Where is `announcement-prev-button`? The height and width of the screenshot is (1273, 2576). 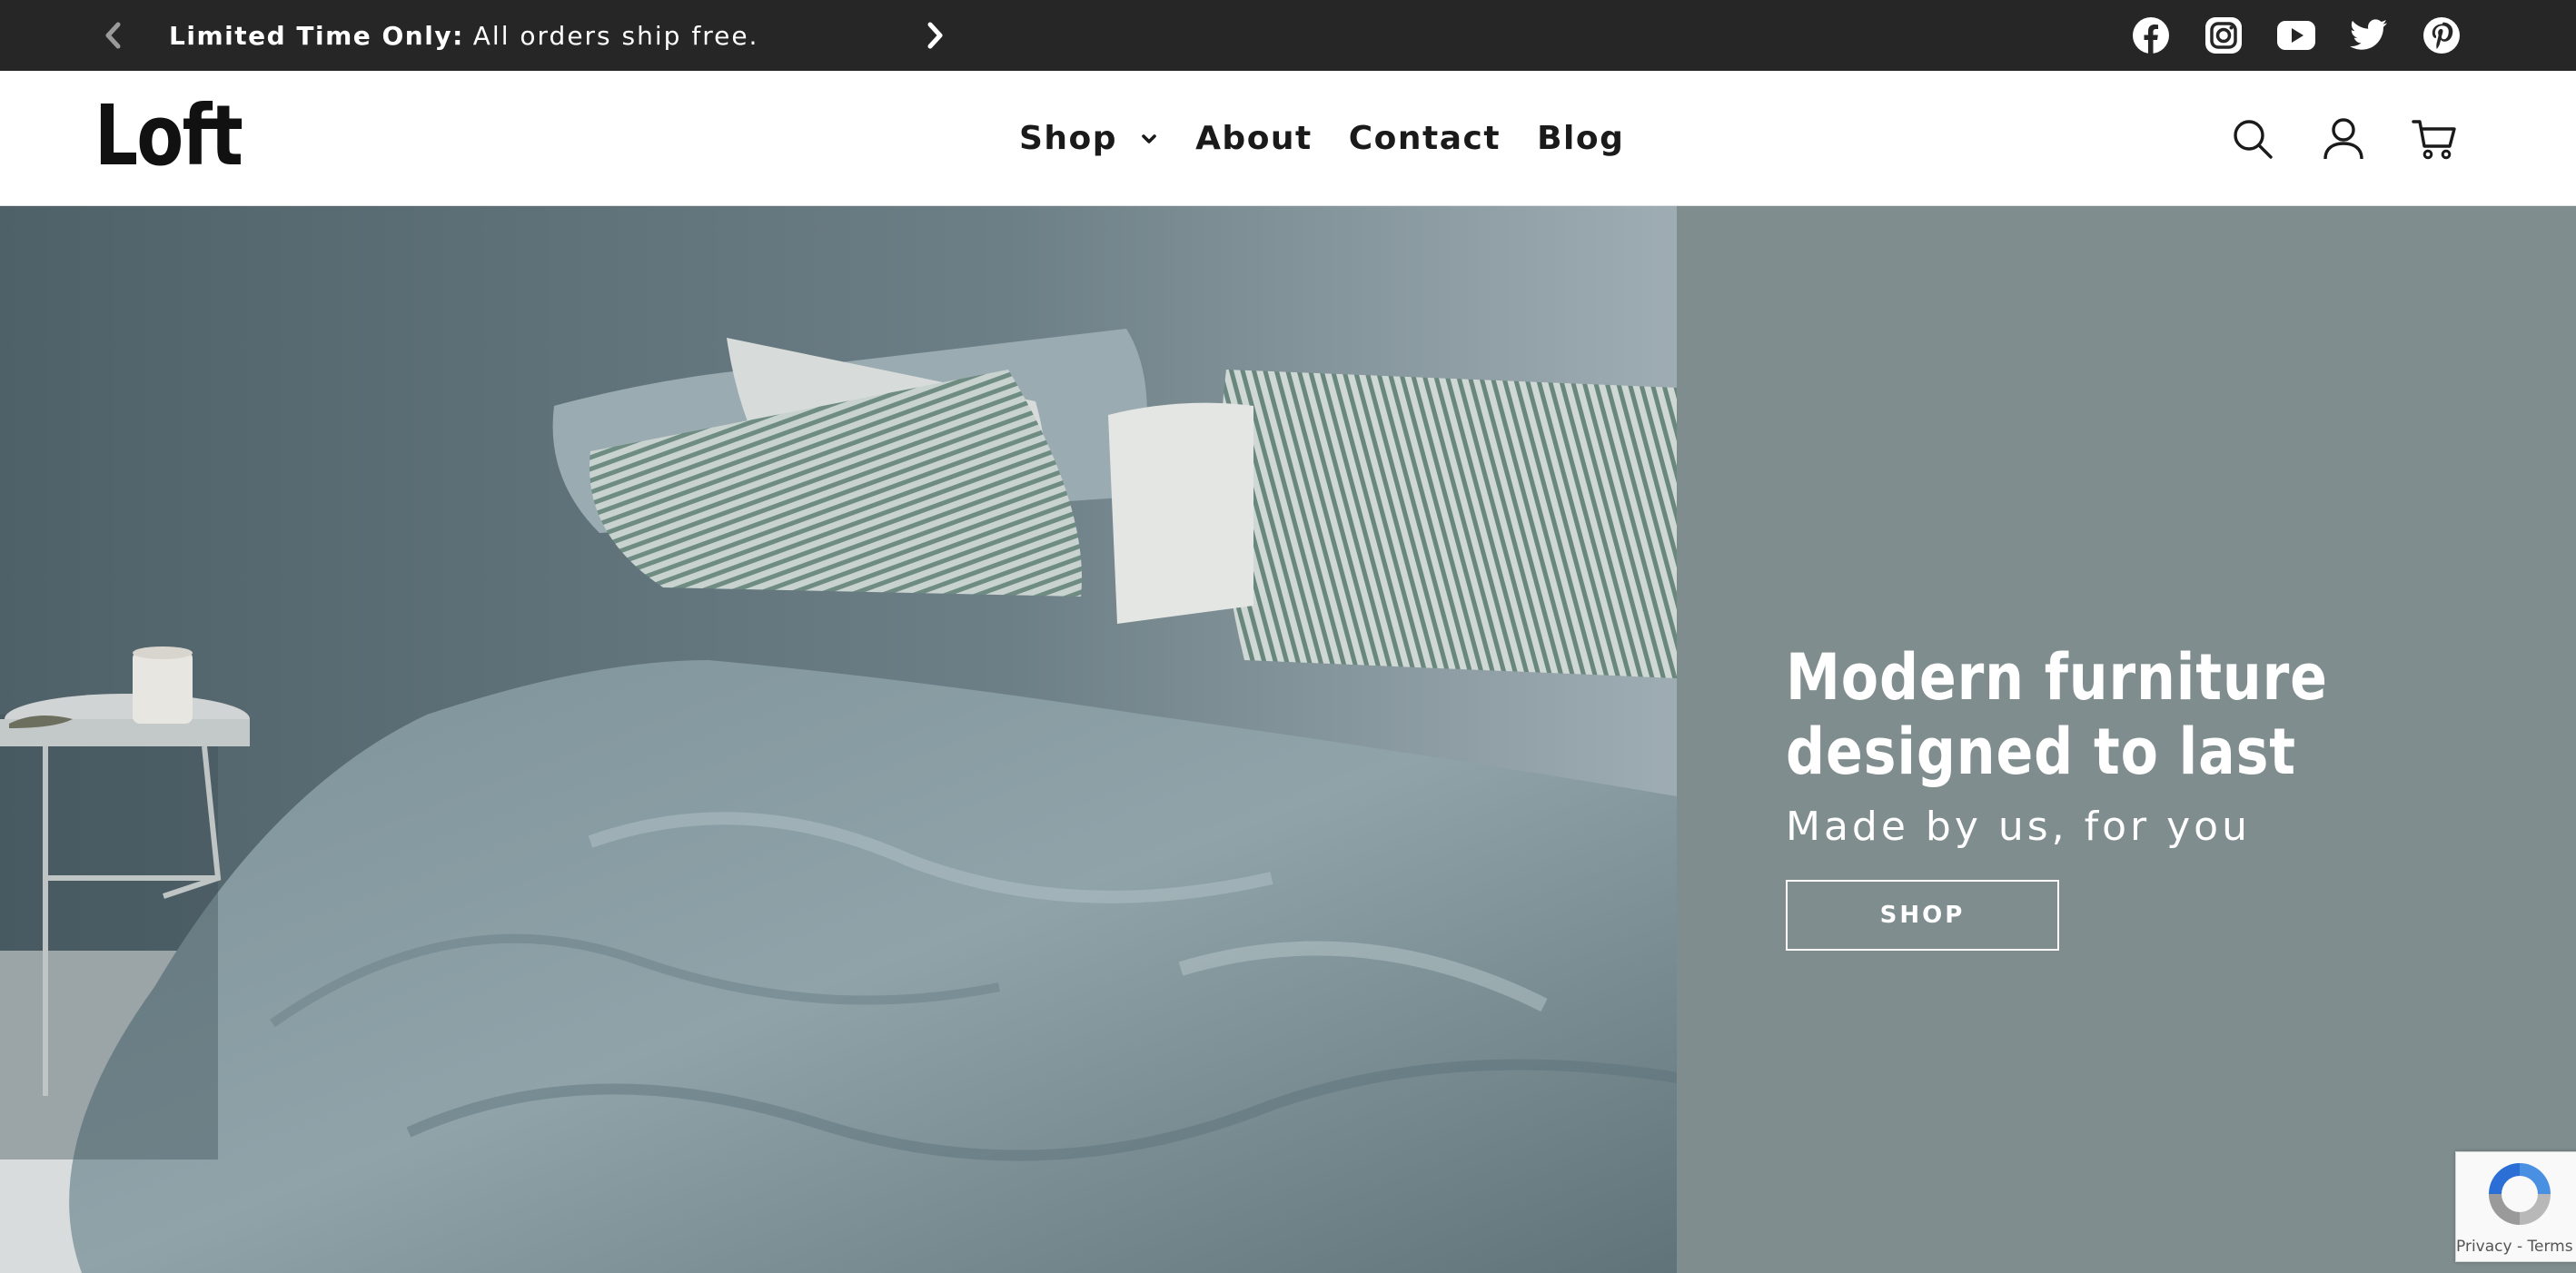
announcement-prev-button is located at coordinates (113, 35).